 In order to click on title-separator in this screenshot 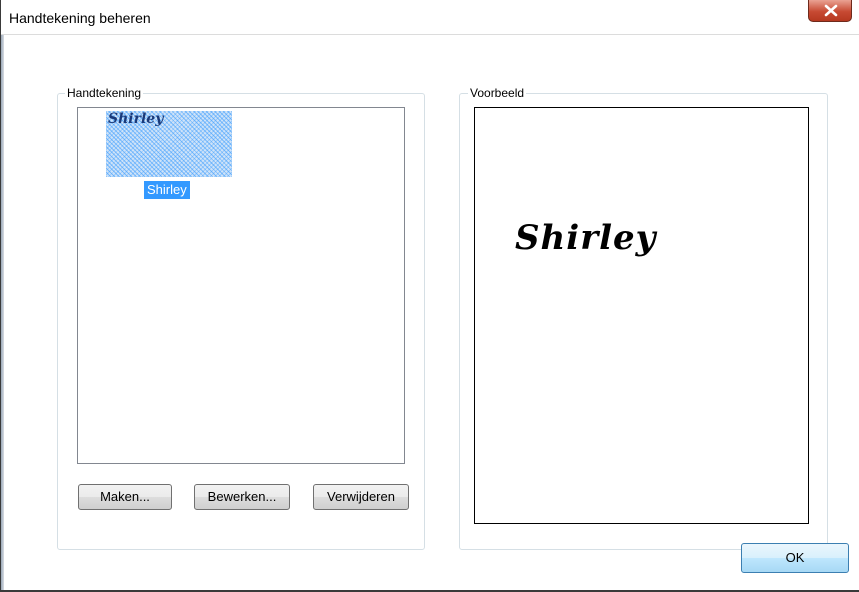, I will do `click(430, 34)`.